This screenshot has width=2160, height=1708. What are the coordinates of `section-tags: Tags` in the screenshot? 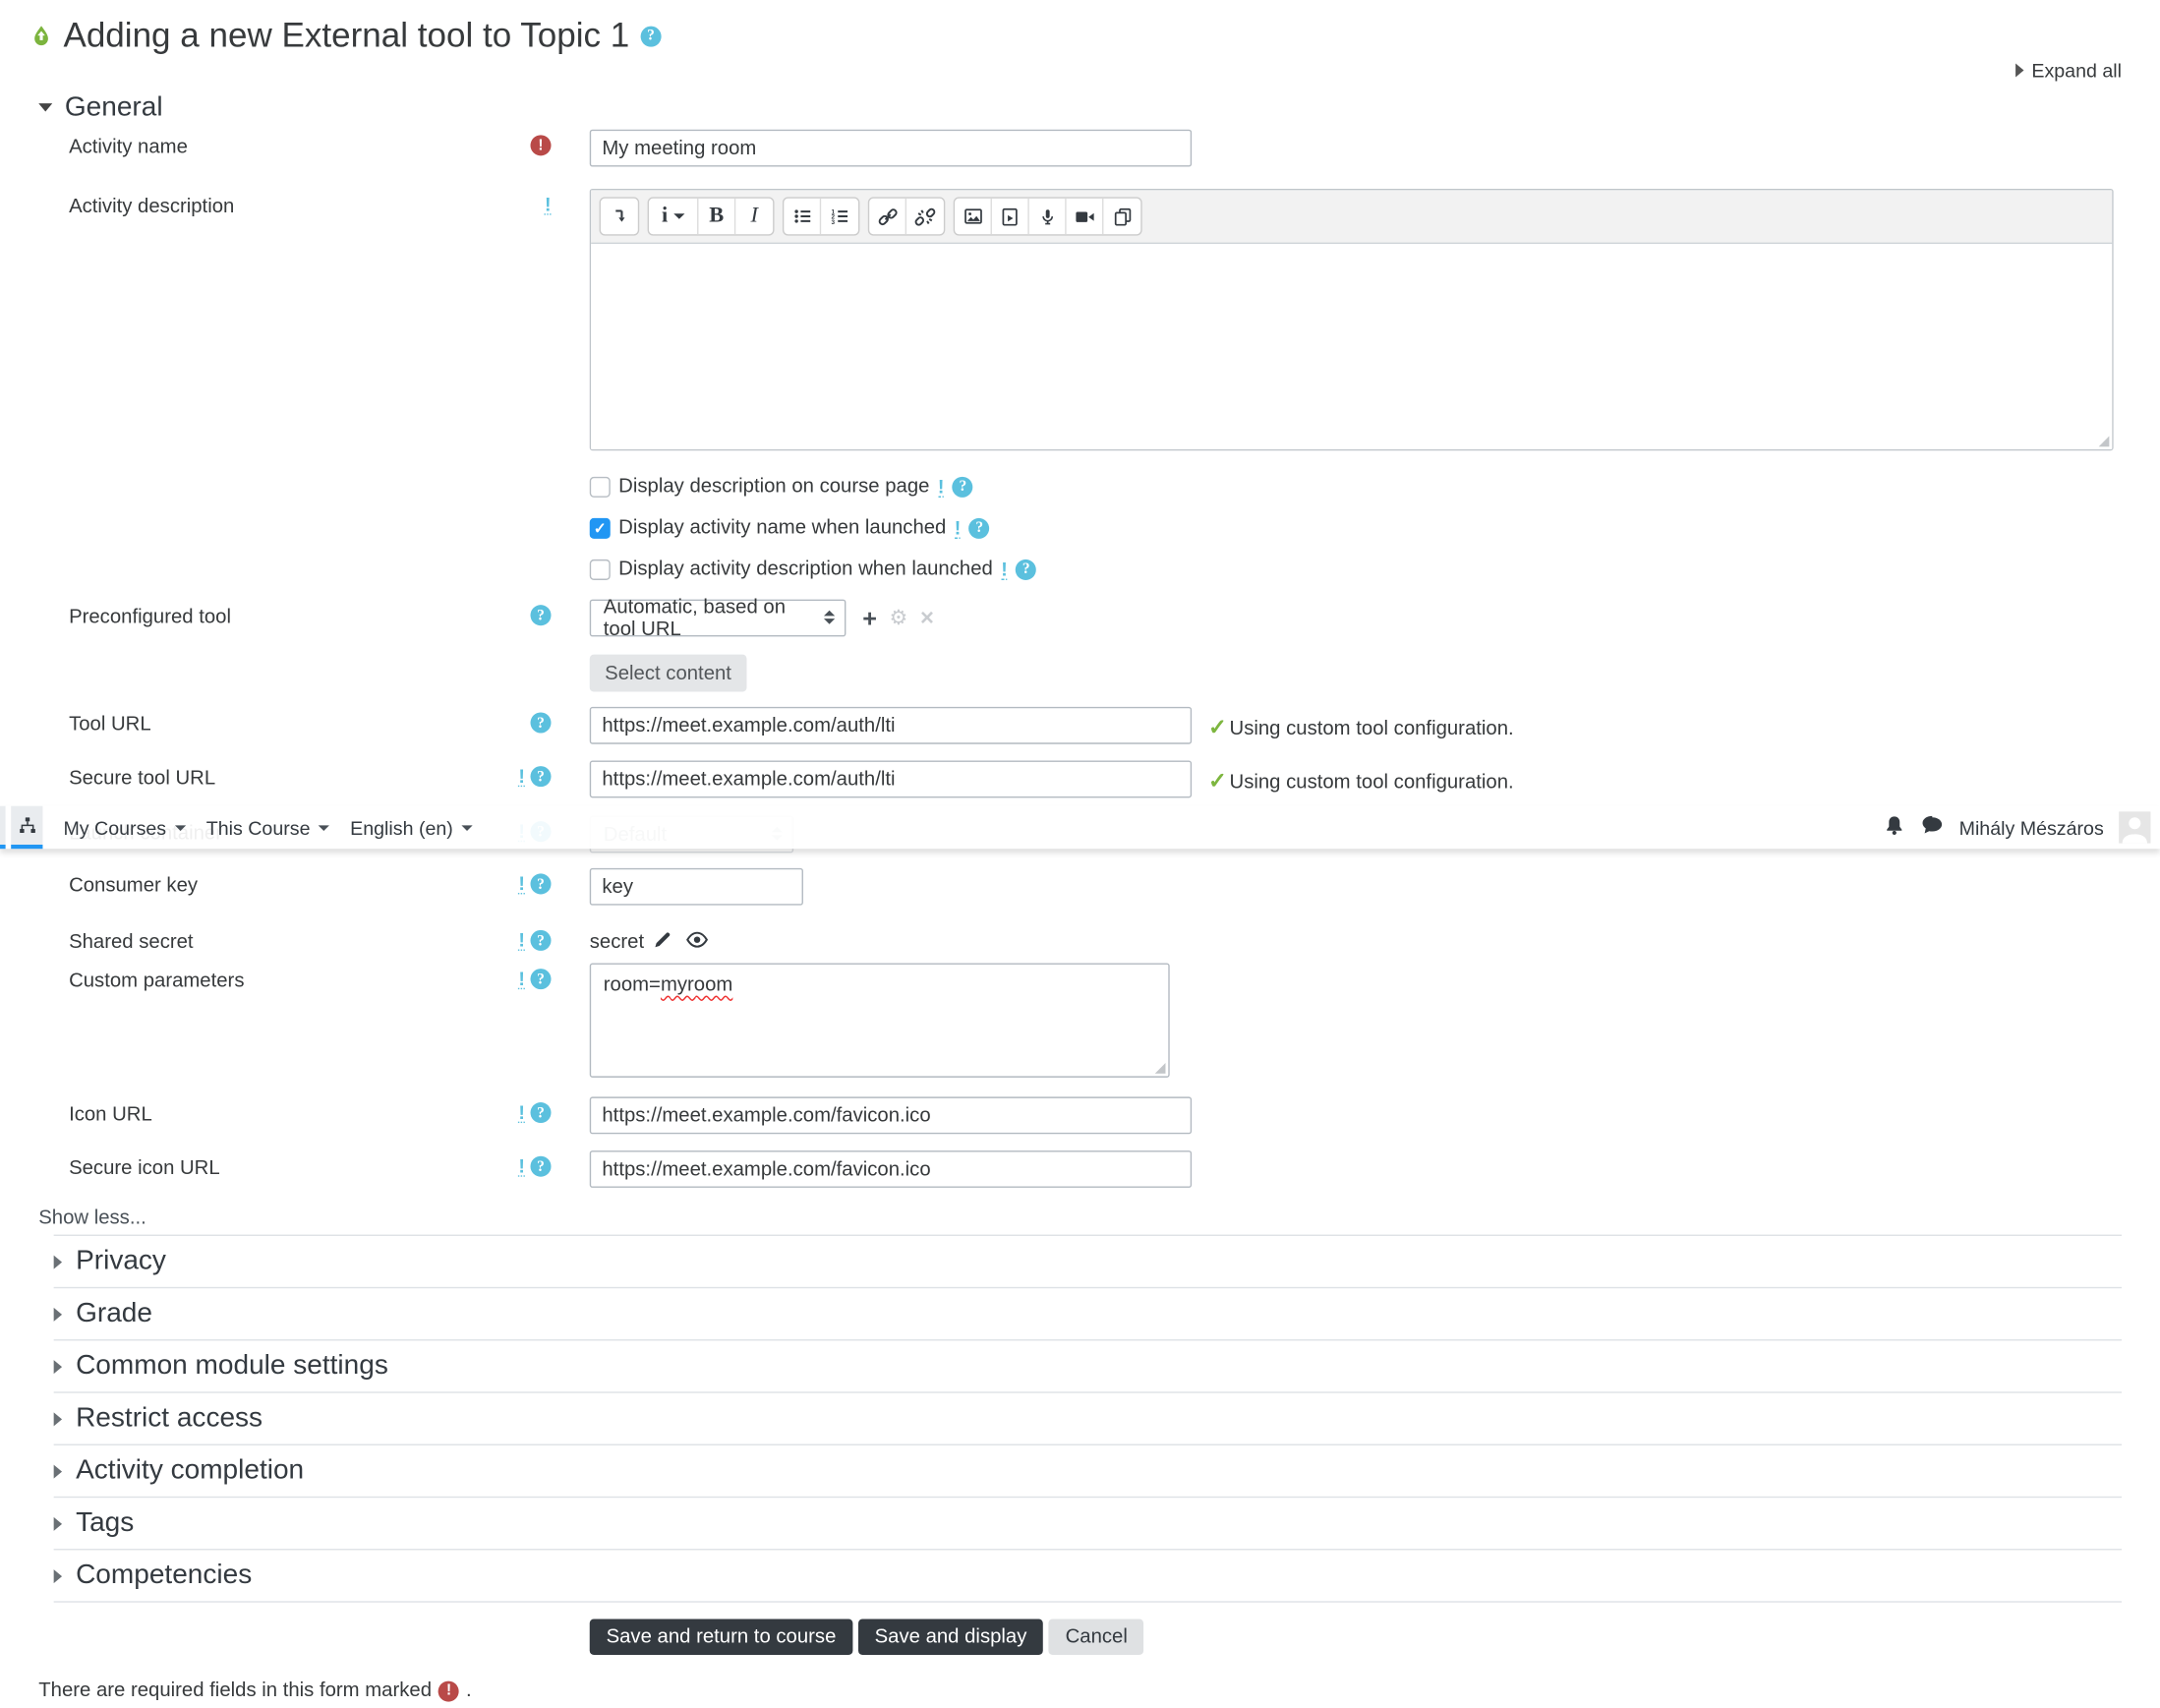 It's located at (1080, 1523).